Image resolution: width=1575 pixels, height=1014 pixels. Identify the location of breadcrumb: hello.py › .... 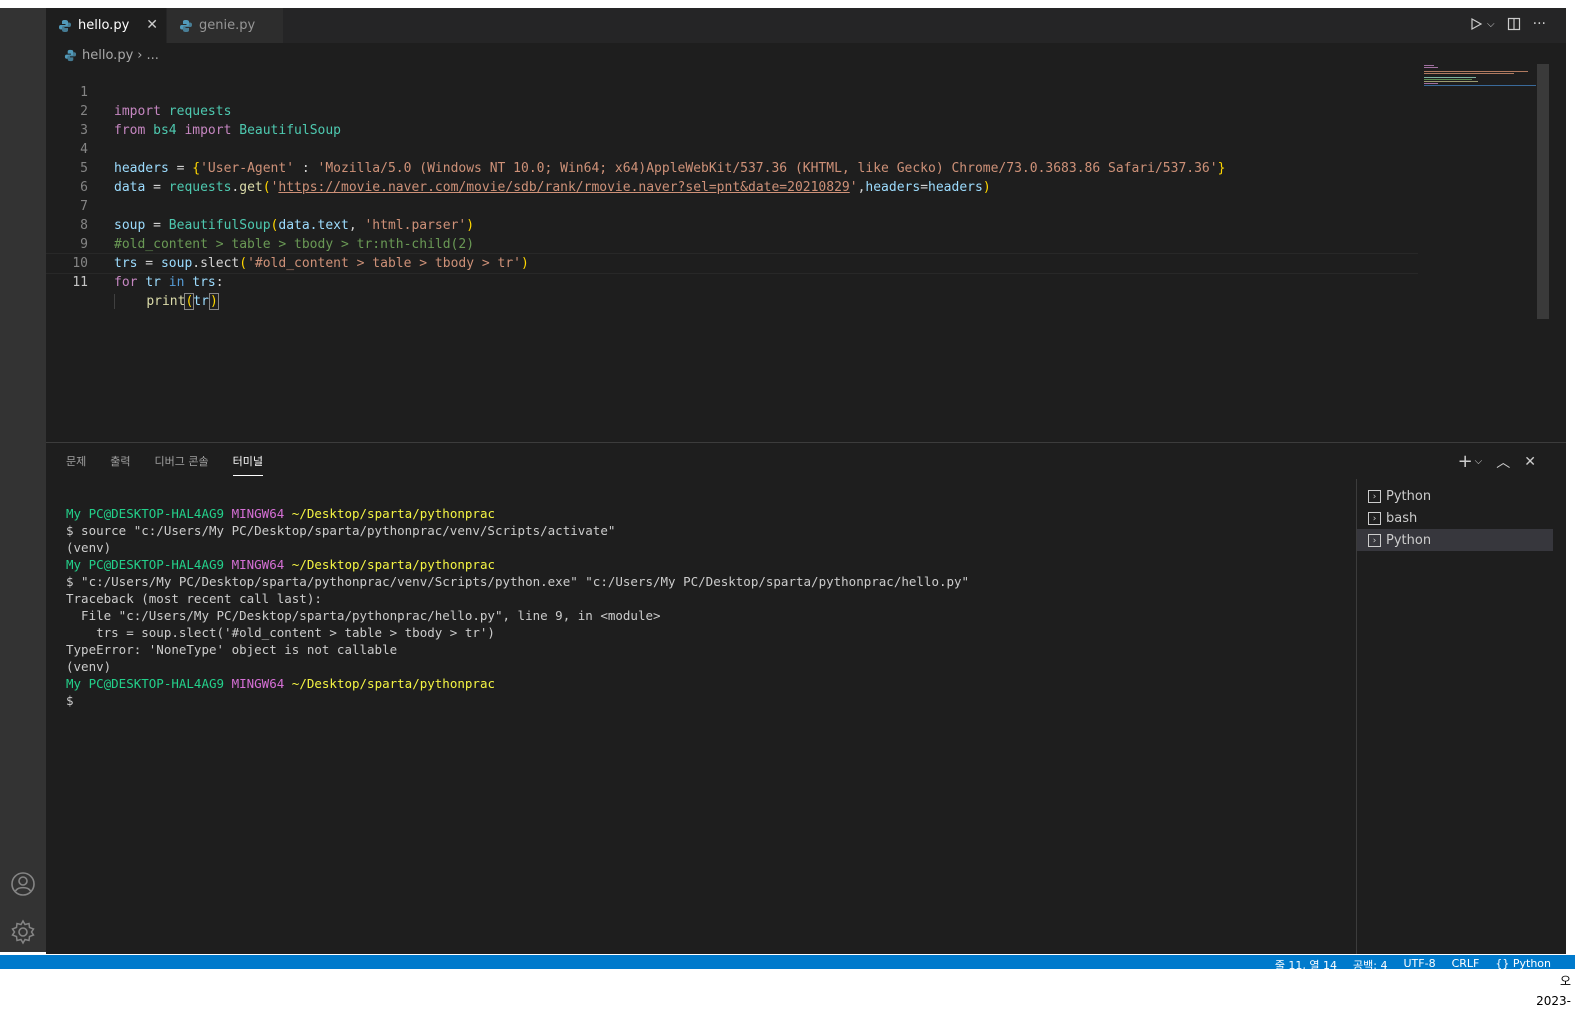
(111, 55).